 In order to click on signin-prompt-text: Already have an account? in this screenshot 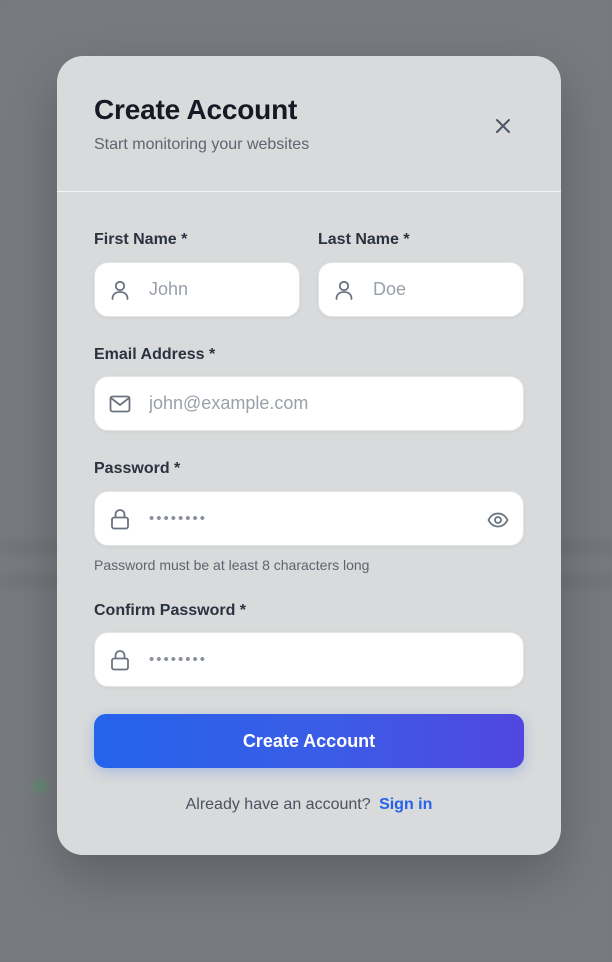, I will do `click(278, 804)`.